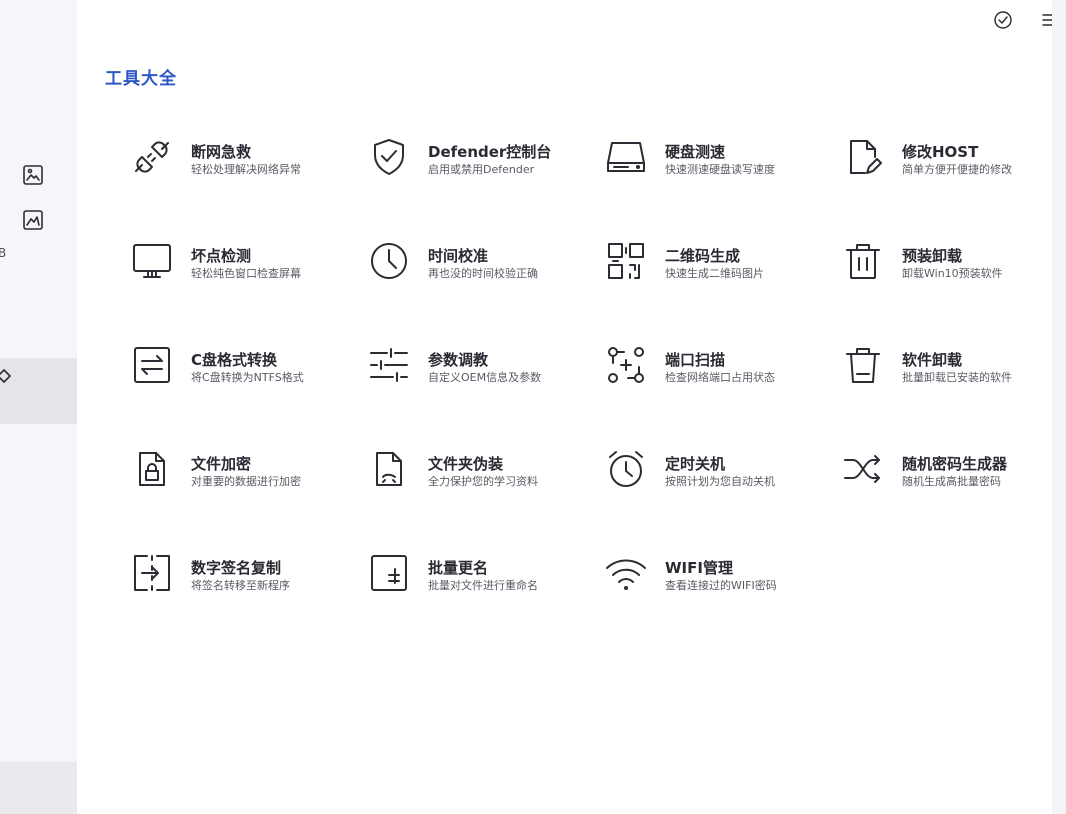 This screenshot has height=814, width=1066. What do you see at coordinates (703, 256) in the screenshot?
I see `tool-name: 二维码生成` at bounding box center [703, 256].